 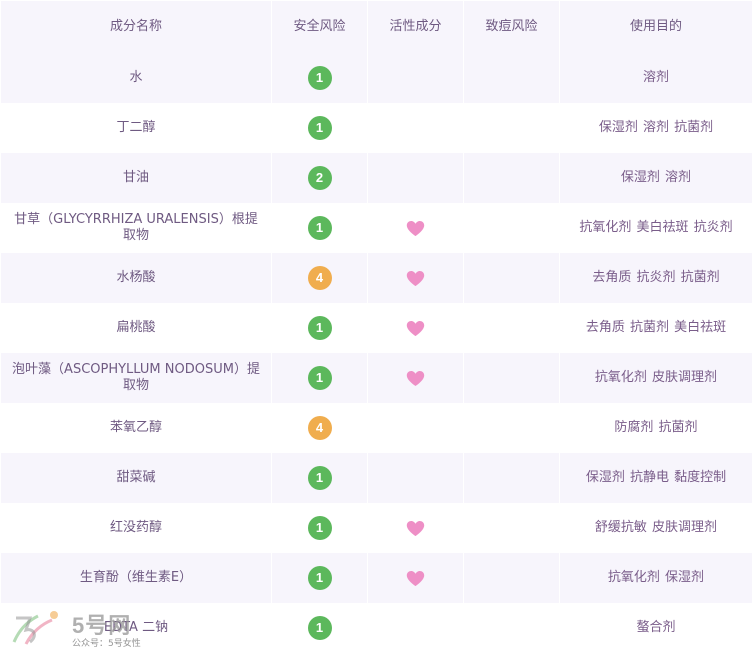 I want to click on ingredient-name-cell: 水, so click(x=136, y=78).